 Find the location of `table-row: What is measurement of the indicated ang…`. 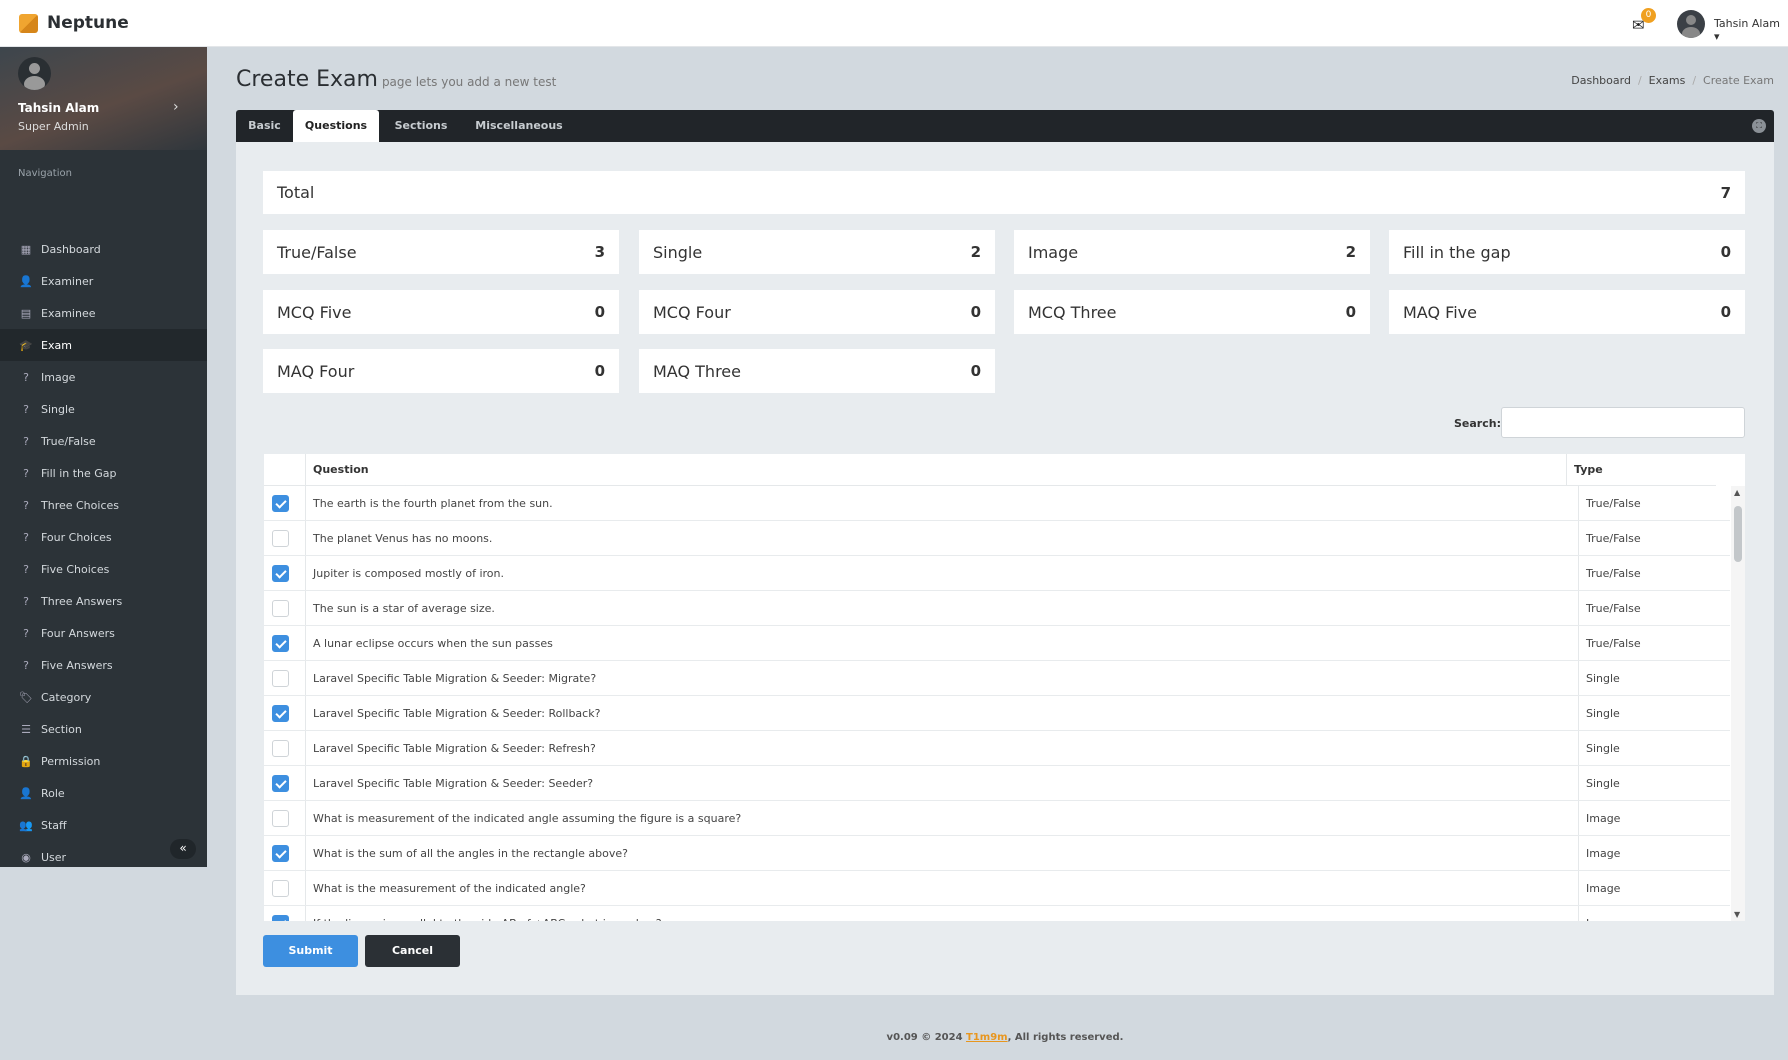

table-row: What is measurement of the indicated ang… is located at coordinates (997, 818).